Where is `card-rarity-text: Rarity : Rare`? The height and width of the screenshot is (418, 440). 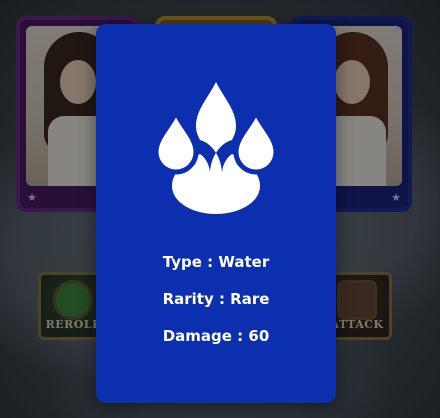
card-rarity-text: Rarity : Rare is located at coordinates (216, 299).